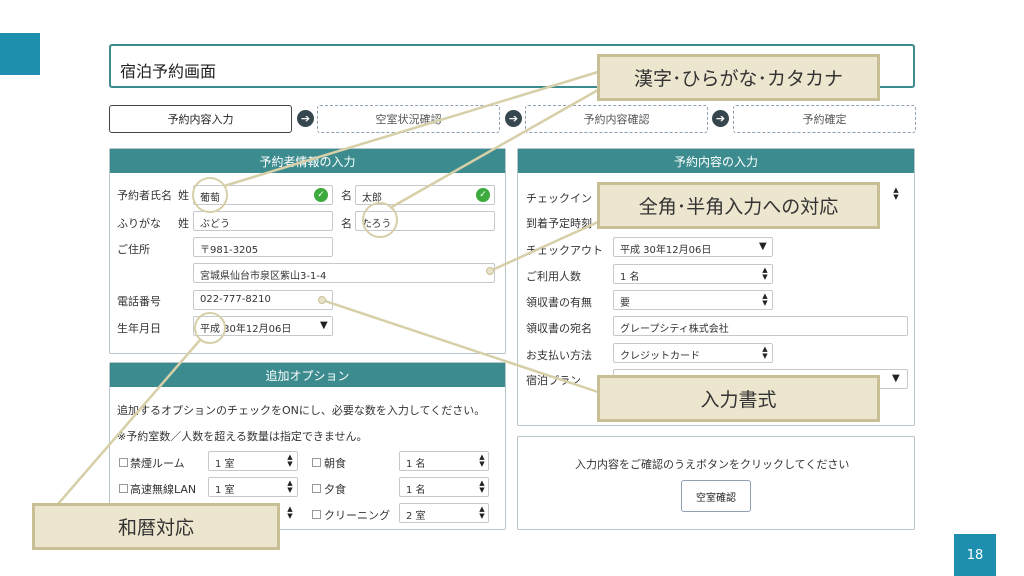 The image size is (1024, 576). Describe the element at coordinates (738, 77) in the screenshot. I see `callout-kanji: 漢字･ひらがな･カタカナ` at that location.